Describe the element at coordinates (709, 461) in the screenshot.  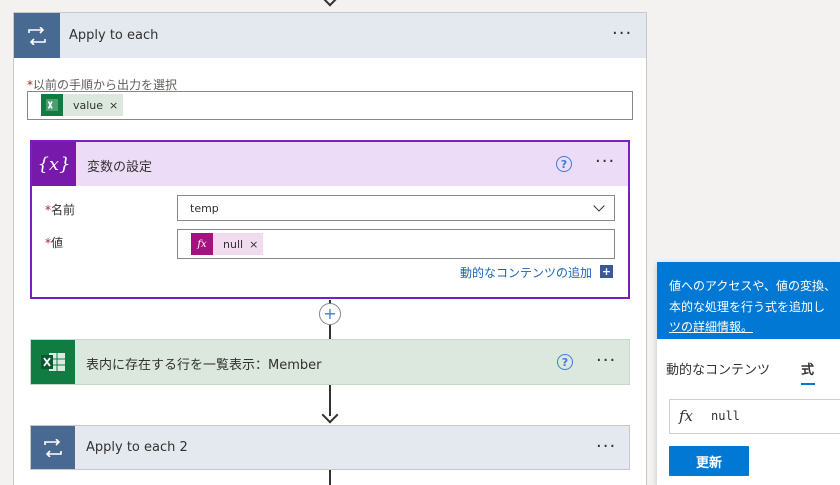
I see `update-button: 更新` at that location.